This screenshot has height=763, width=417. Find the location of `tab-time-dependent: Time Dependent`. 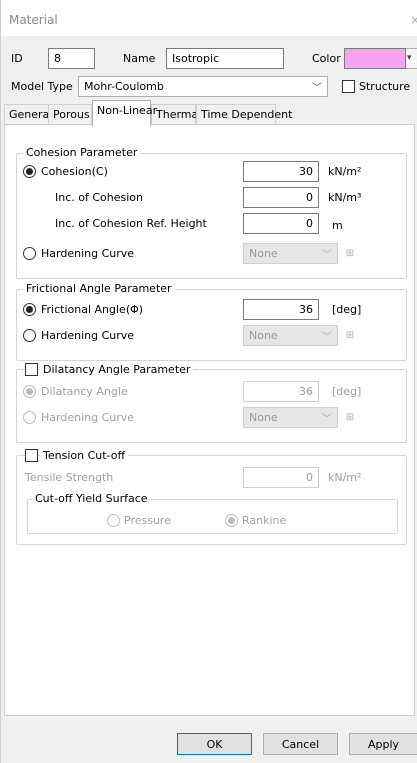

tab-time-dependent: Time Dependent is located at coordinates (244, 114).